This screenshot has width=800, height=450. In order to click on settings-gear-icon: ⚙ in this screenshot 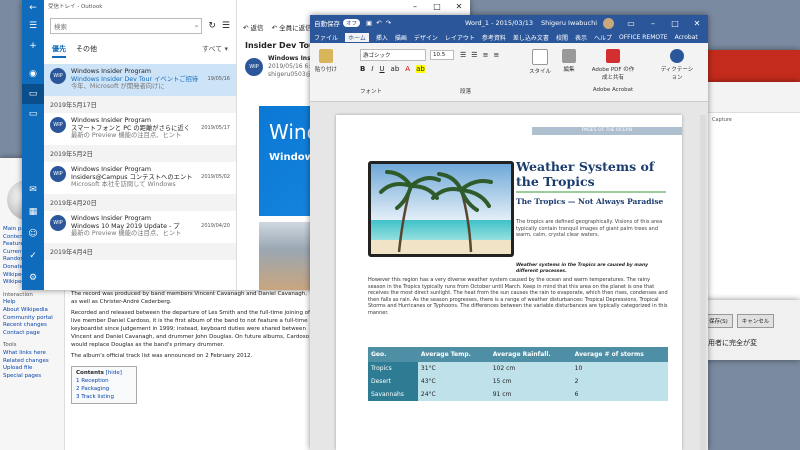, I will do `click(33, 278)`.